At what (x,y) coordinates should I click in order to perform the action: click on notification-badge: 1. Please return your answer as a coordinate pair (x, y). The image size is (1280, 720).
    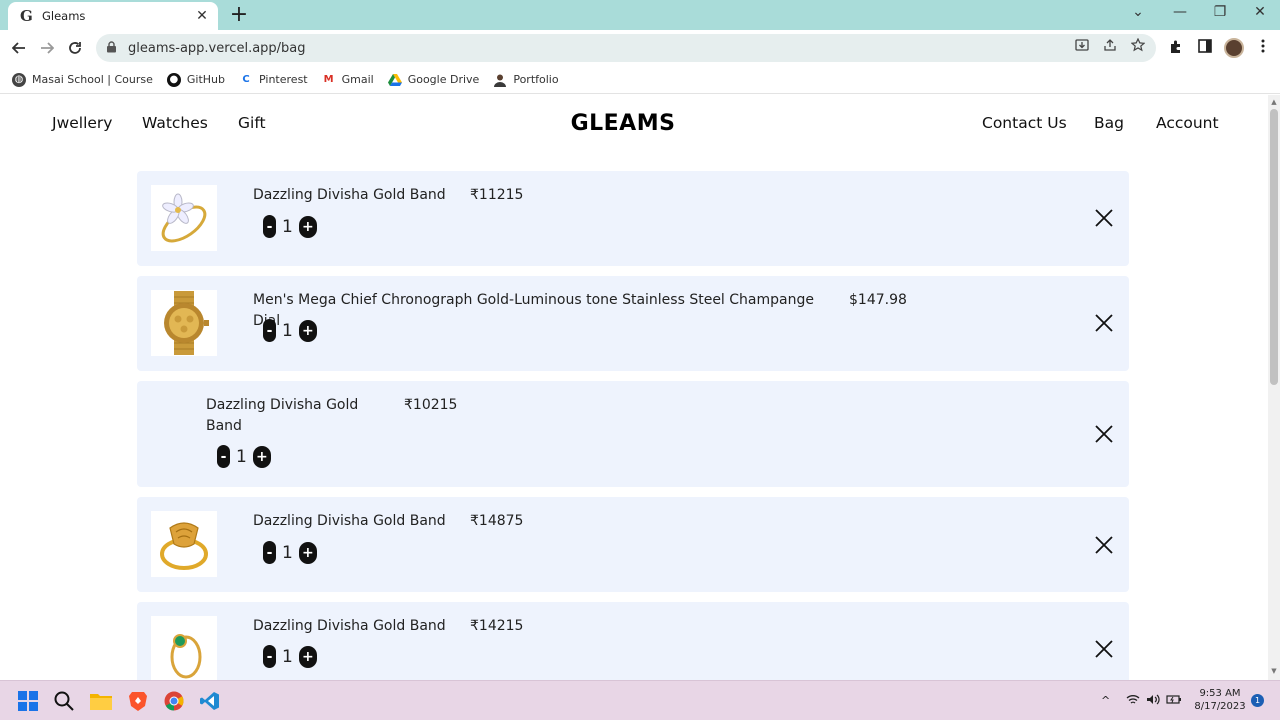
    Looking at the image, I should click on (1257, 700).